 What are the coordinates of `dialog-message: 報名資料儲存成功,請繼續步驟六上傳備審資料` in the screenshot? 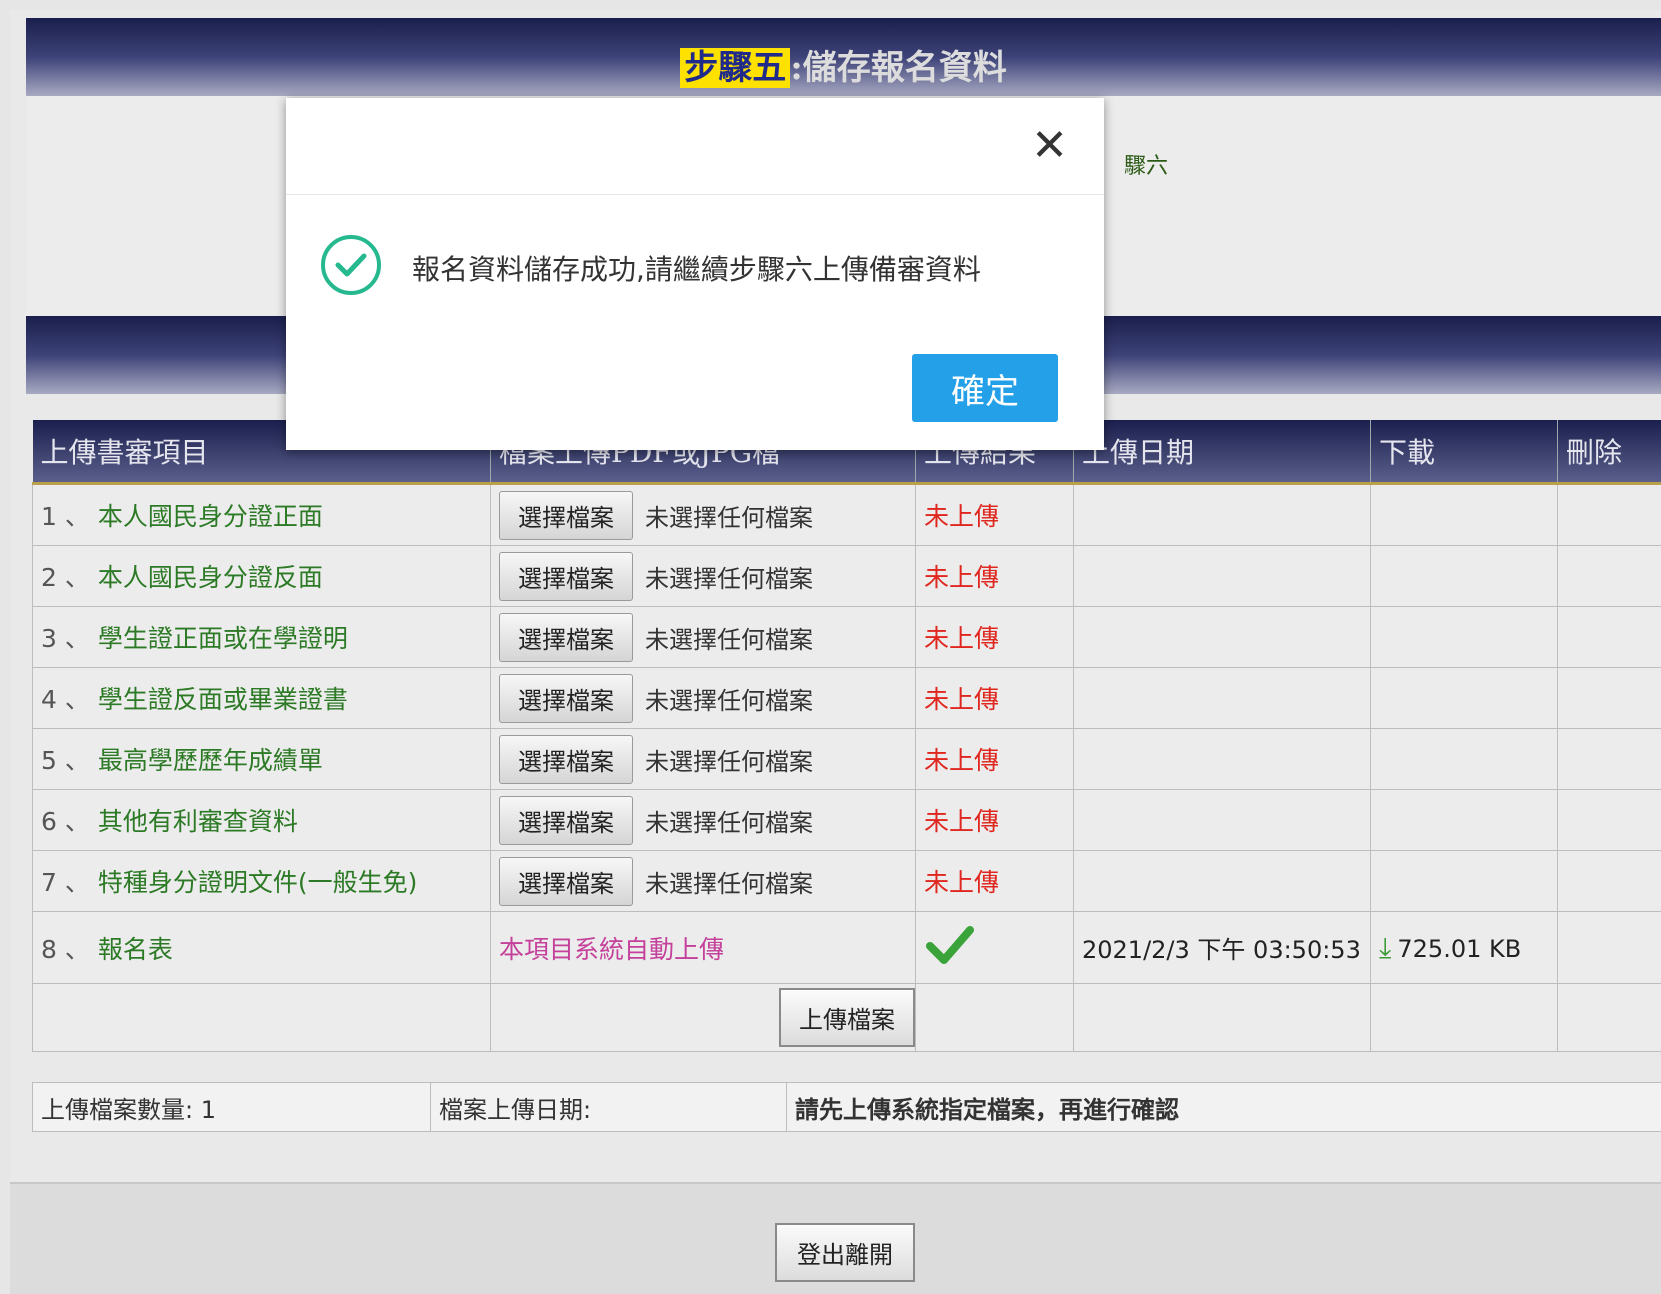 It's located at (696, 268).